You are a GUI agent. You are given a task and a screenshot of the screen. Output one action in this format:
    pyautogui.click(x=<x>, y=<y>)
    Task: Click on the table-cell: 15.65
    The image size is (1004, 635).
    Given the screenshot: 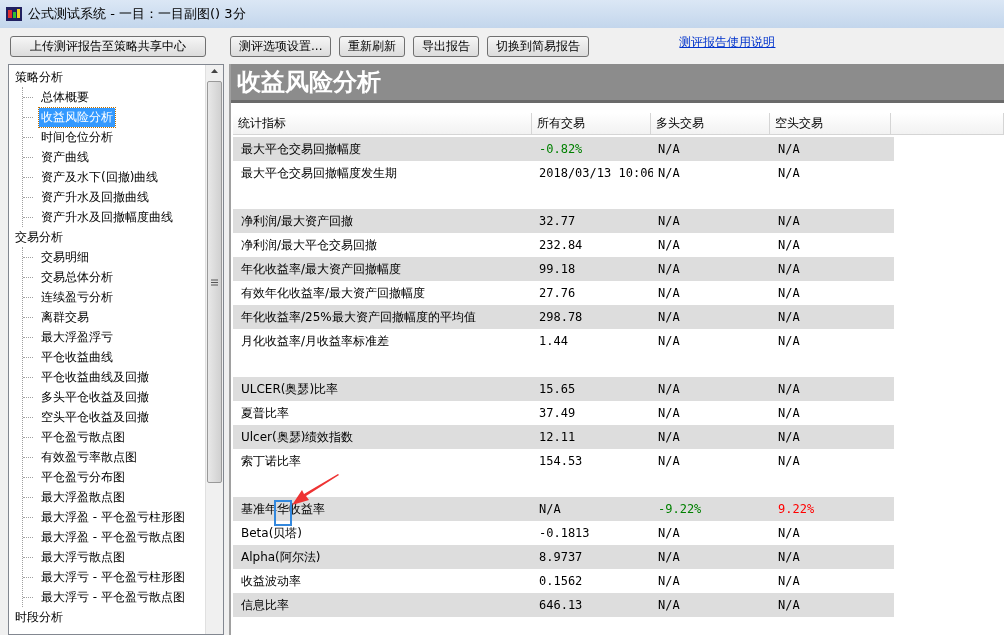 What is the action you would take?
    pyautogui.click(x=593, y=389)
    